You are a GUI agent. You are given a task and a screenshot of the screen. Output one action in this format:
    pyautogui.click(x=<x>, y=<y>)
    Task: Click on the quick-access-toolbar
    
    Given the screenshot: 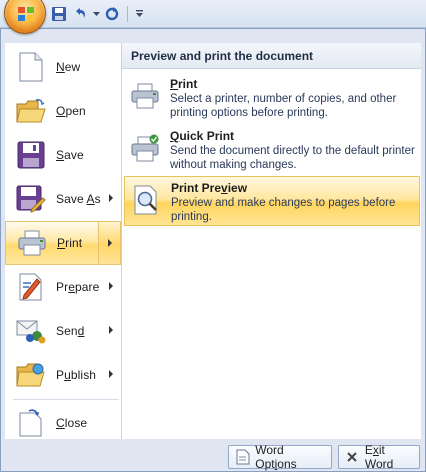 What is the action you would take?
    pyautogui.click(x=213, y=17)
    